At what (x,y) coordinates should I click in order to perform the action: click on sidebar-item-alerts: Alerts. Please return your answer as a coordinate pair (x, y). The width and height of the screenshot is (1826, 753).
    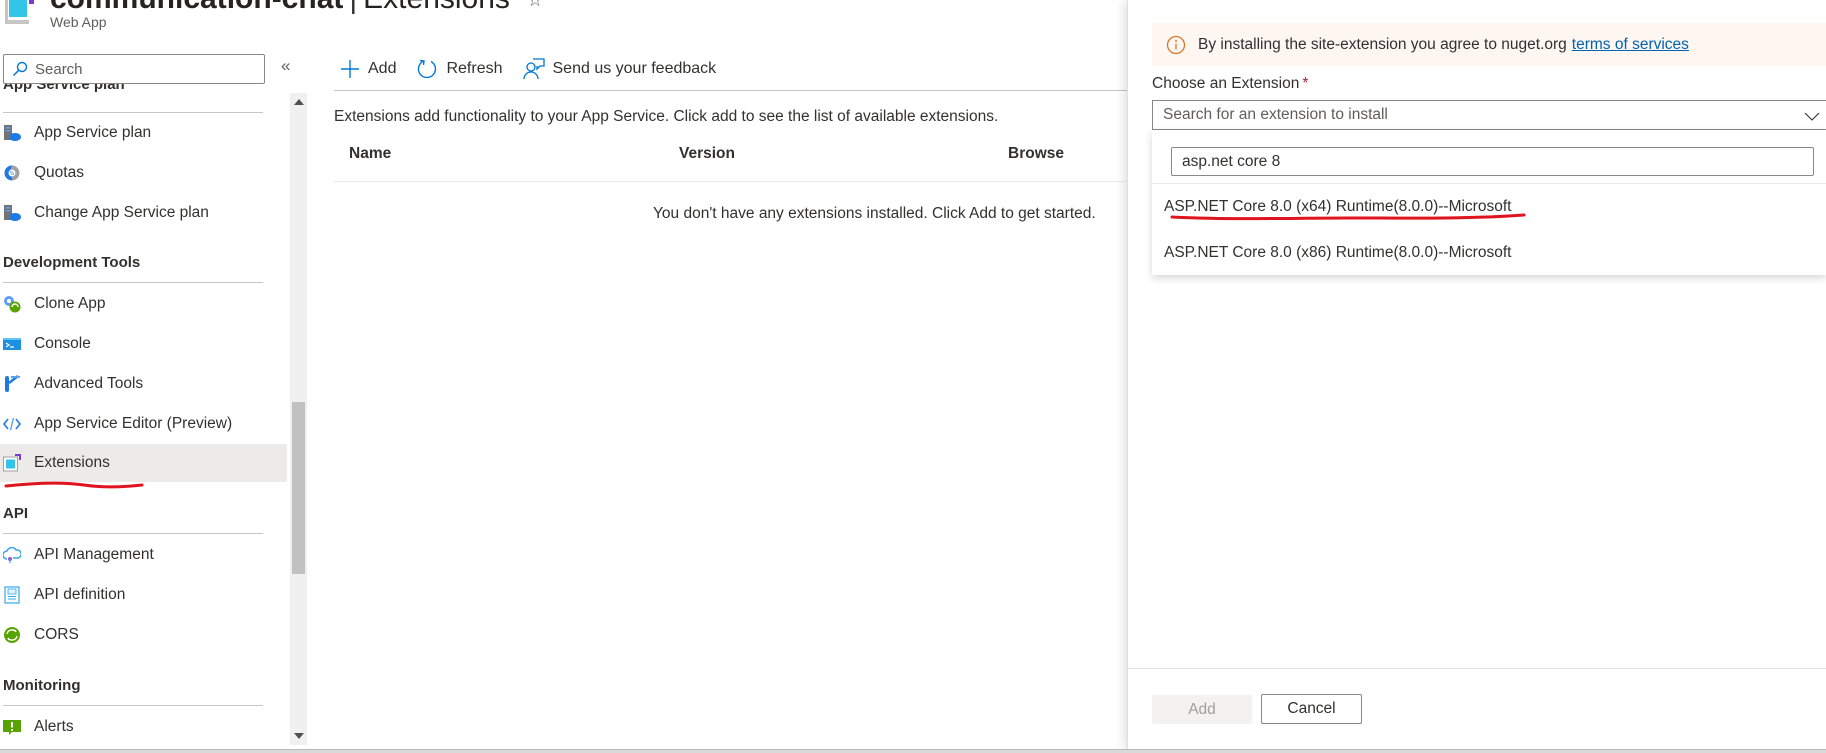
    Looking at the image, I should click on (143, 727).